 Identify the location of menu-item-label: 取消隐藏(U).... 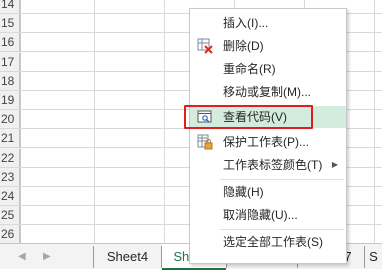
(260, 215).